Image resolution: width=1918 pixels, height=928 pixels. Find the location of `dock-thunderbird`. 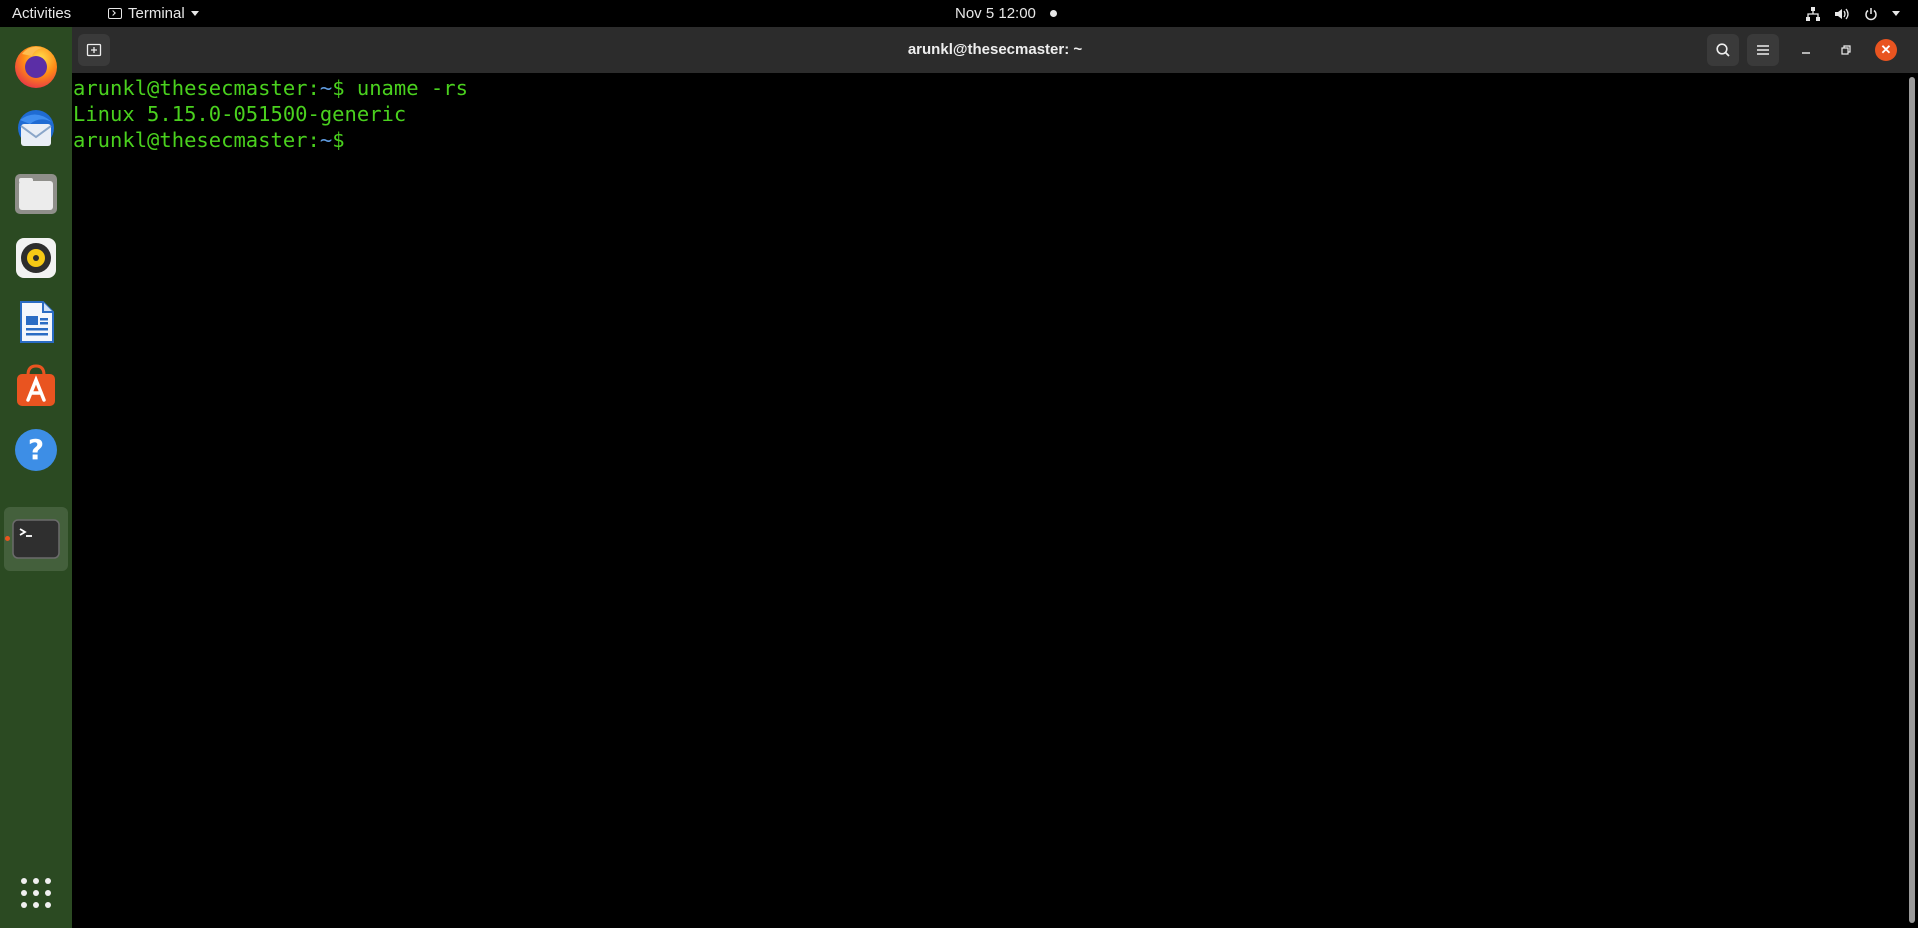

dock-thunderbird is located at coordinates (36, 130).